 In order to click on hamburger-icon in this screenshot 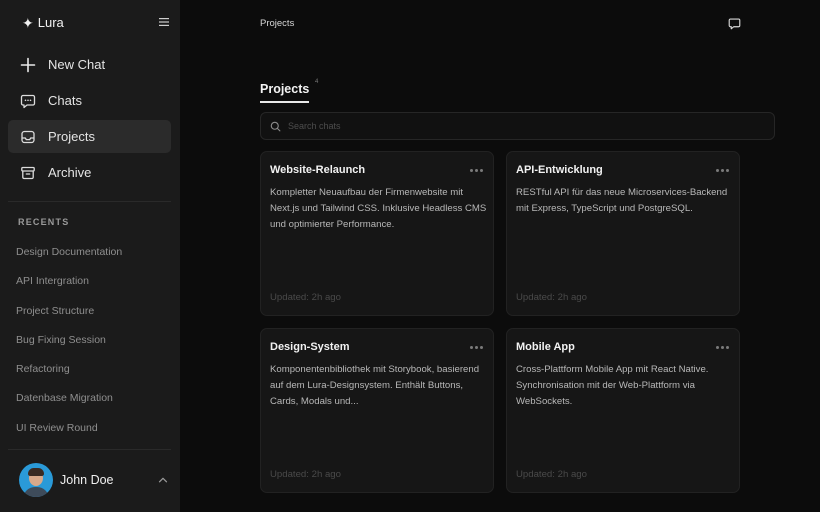, I will do `click(164, 22)`.